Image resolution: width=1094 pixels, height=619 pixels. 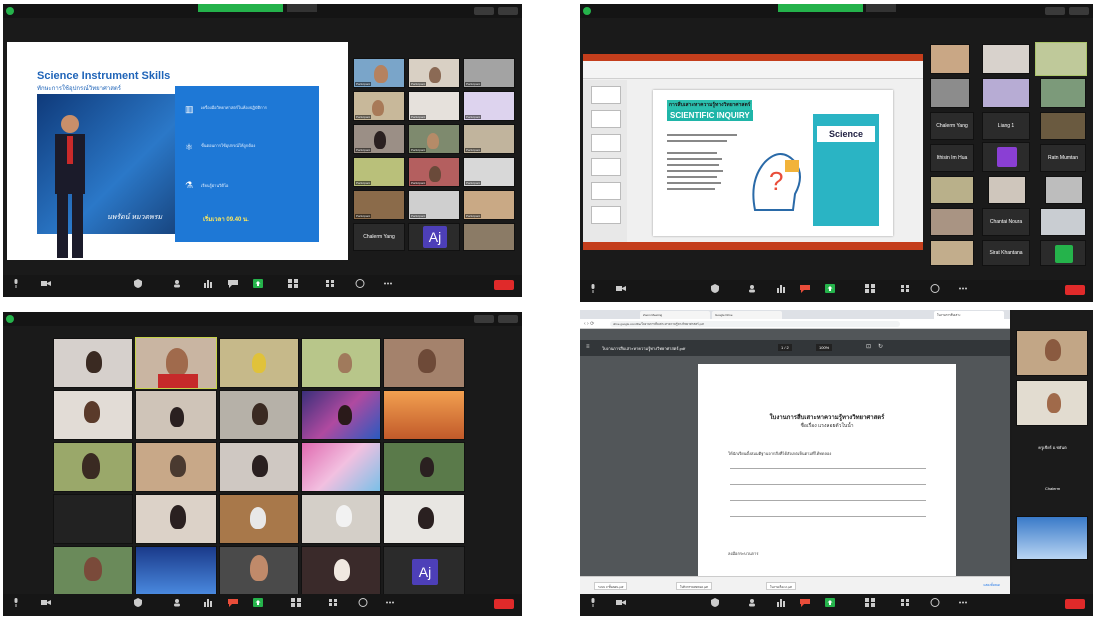 What do you see at coordinates (379, 237) in the screenshot?
I see `participant-name-tile: Chalerm Yang` at bounding box center [379, 237].